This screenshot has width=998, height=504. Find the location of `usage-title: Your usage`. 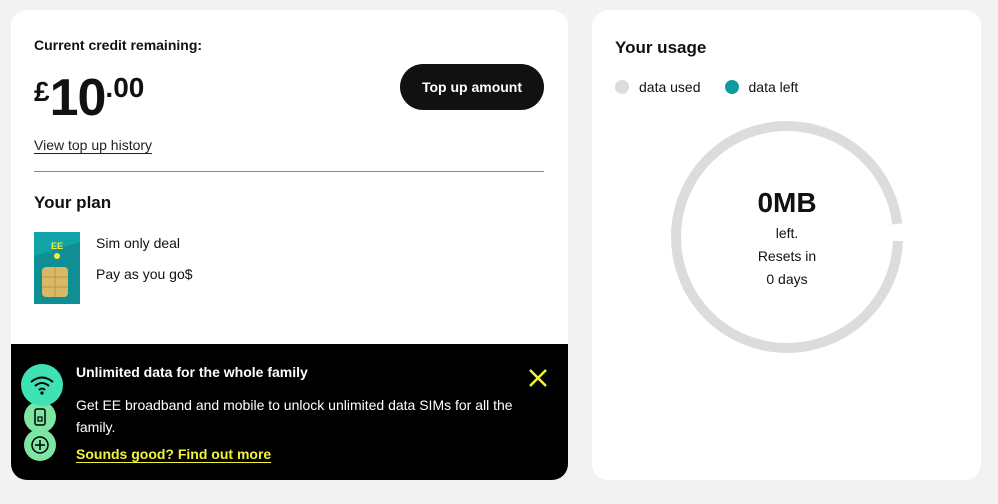

usage-title: Your usage is located at coordinates (661, 47).